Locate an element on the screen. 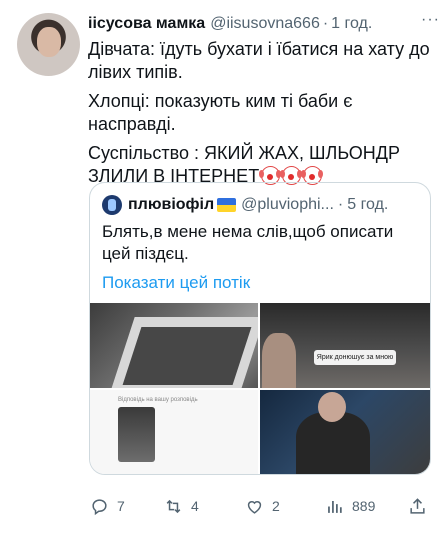 Image resolution: width=448 pixels, height=540 pixels. author-avatar is located at coordinates (48, 44).